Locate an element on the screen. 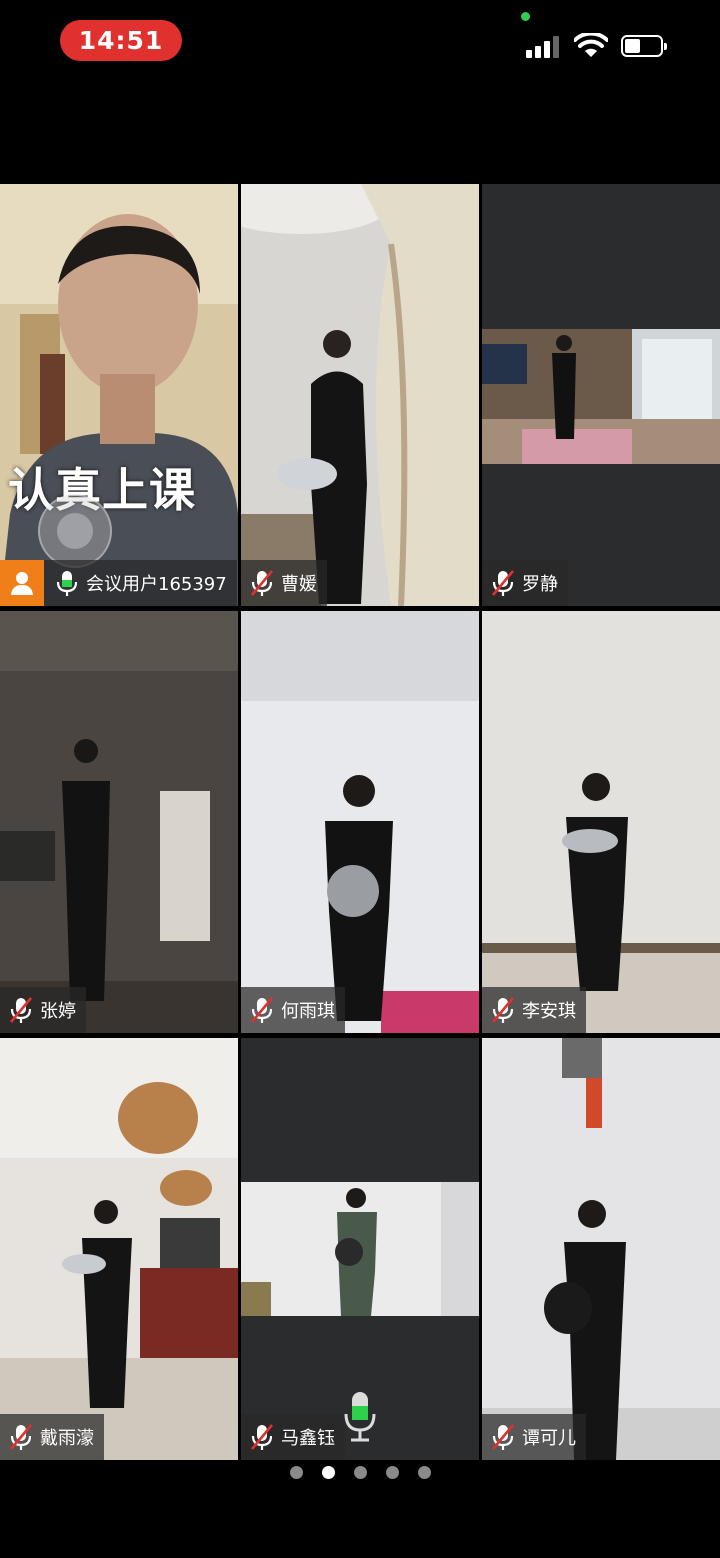 This screenshot has width=720, height=1558. participant-name-tag: 何雨琪 is located at coordinates (293, 1010).